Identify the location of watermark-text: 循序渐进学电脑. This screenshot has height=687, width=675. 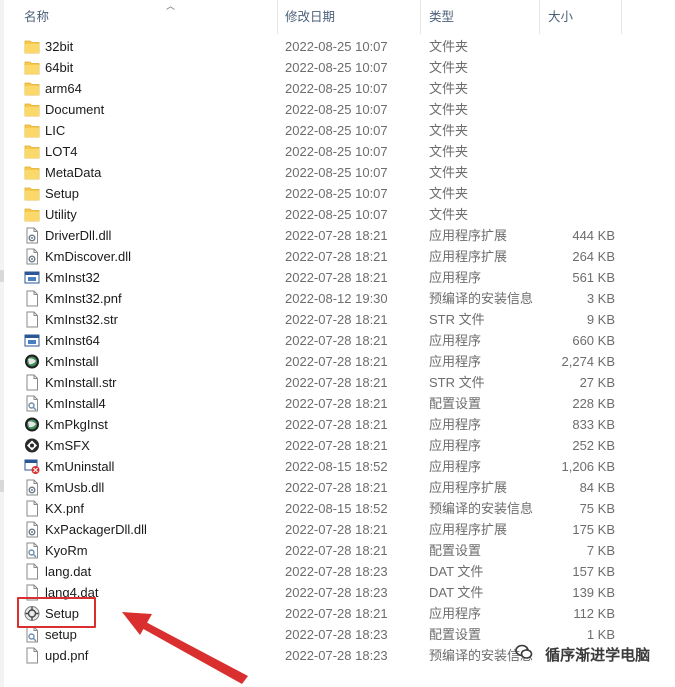
(598, 655).